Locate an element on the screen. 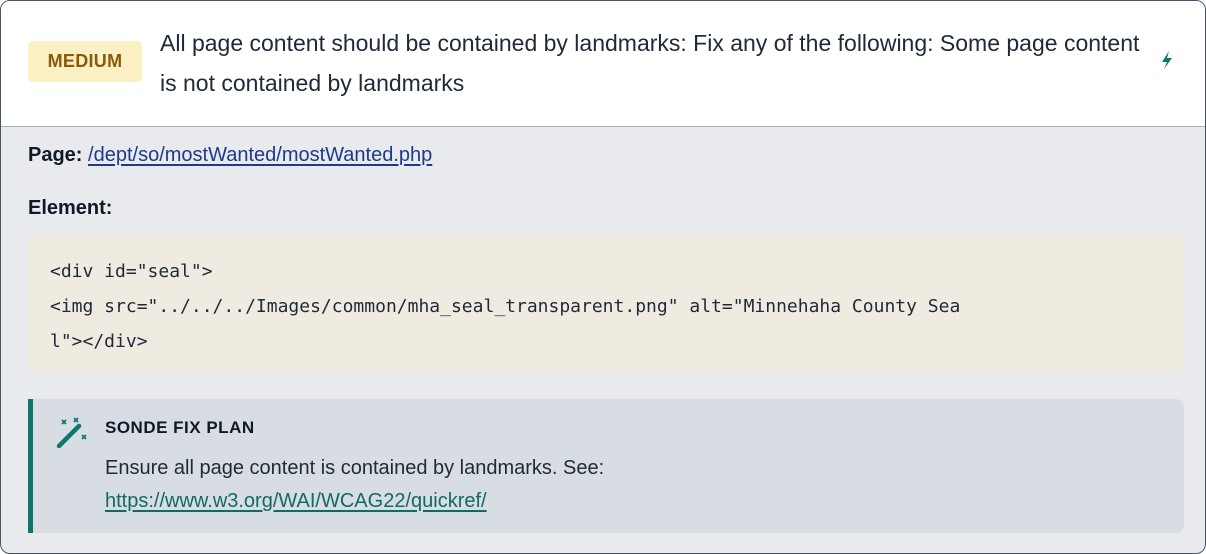 The image size is (1206, 554). magic-wand-icon is located at coordinates (71, 432).